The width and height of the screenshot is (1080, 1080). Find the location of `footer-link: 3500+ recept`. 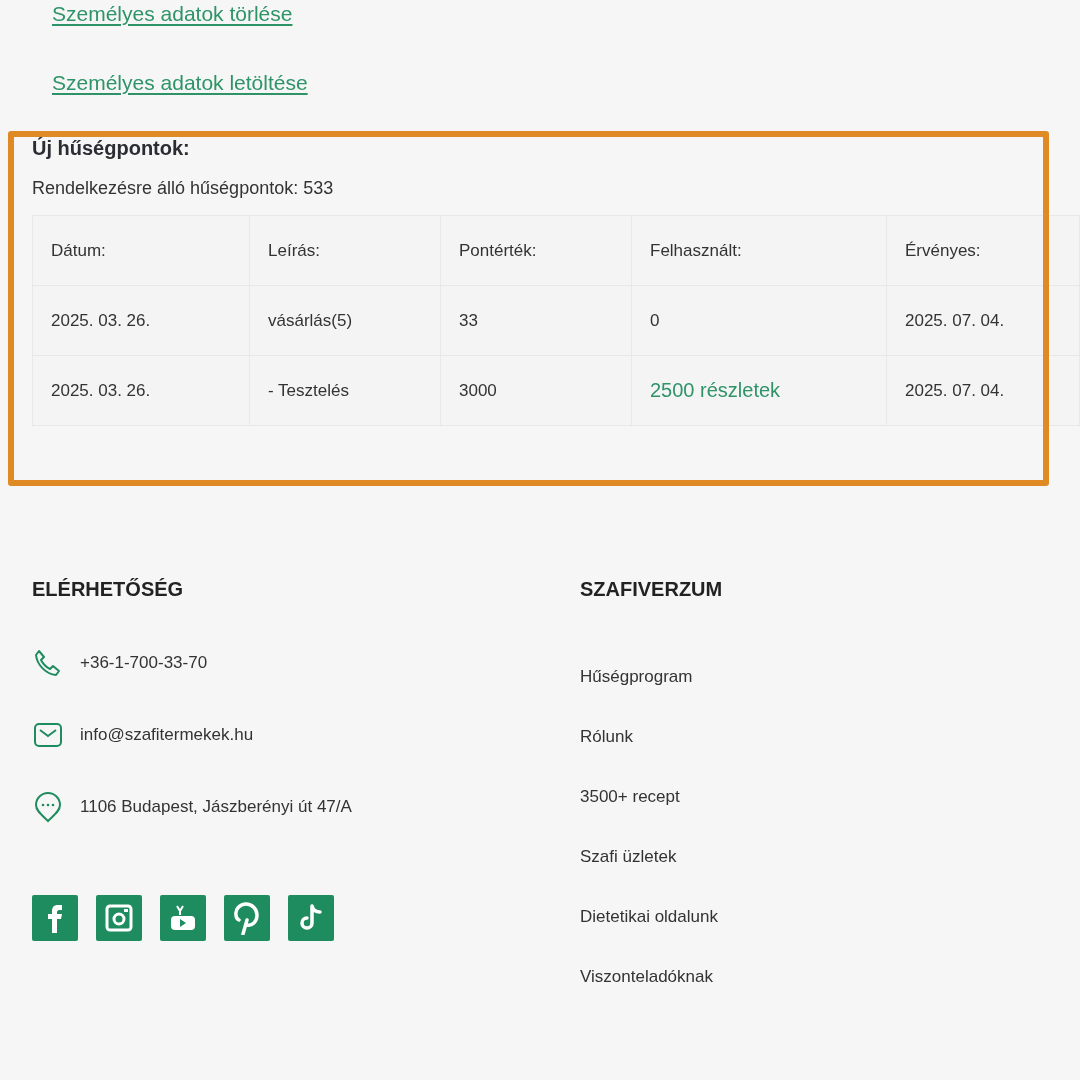

footer-link: 3500+ recept is located at coordinates (630, 797).